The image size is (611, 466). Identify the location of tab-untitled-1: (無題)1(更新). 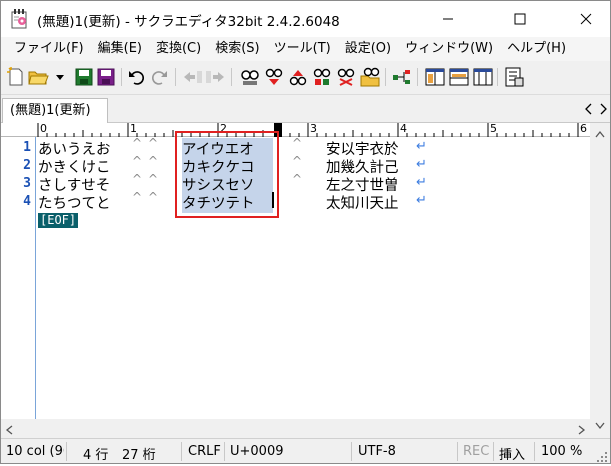
(55, 111).